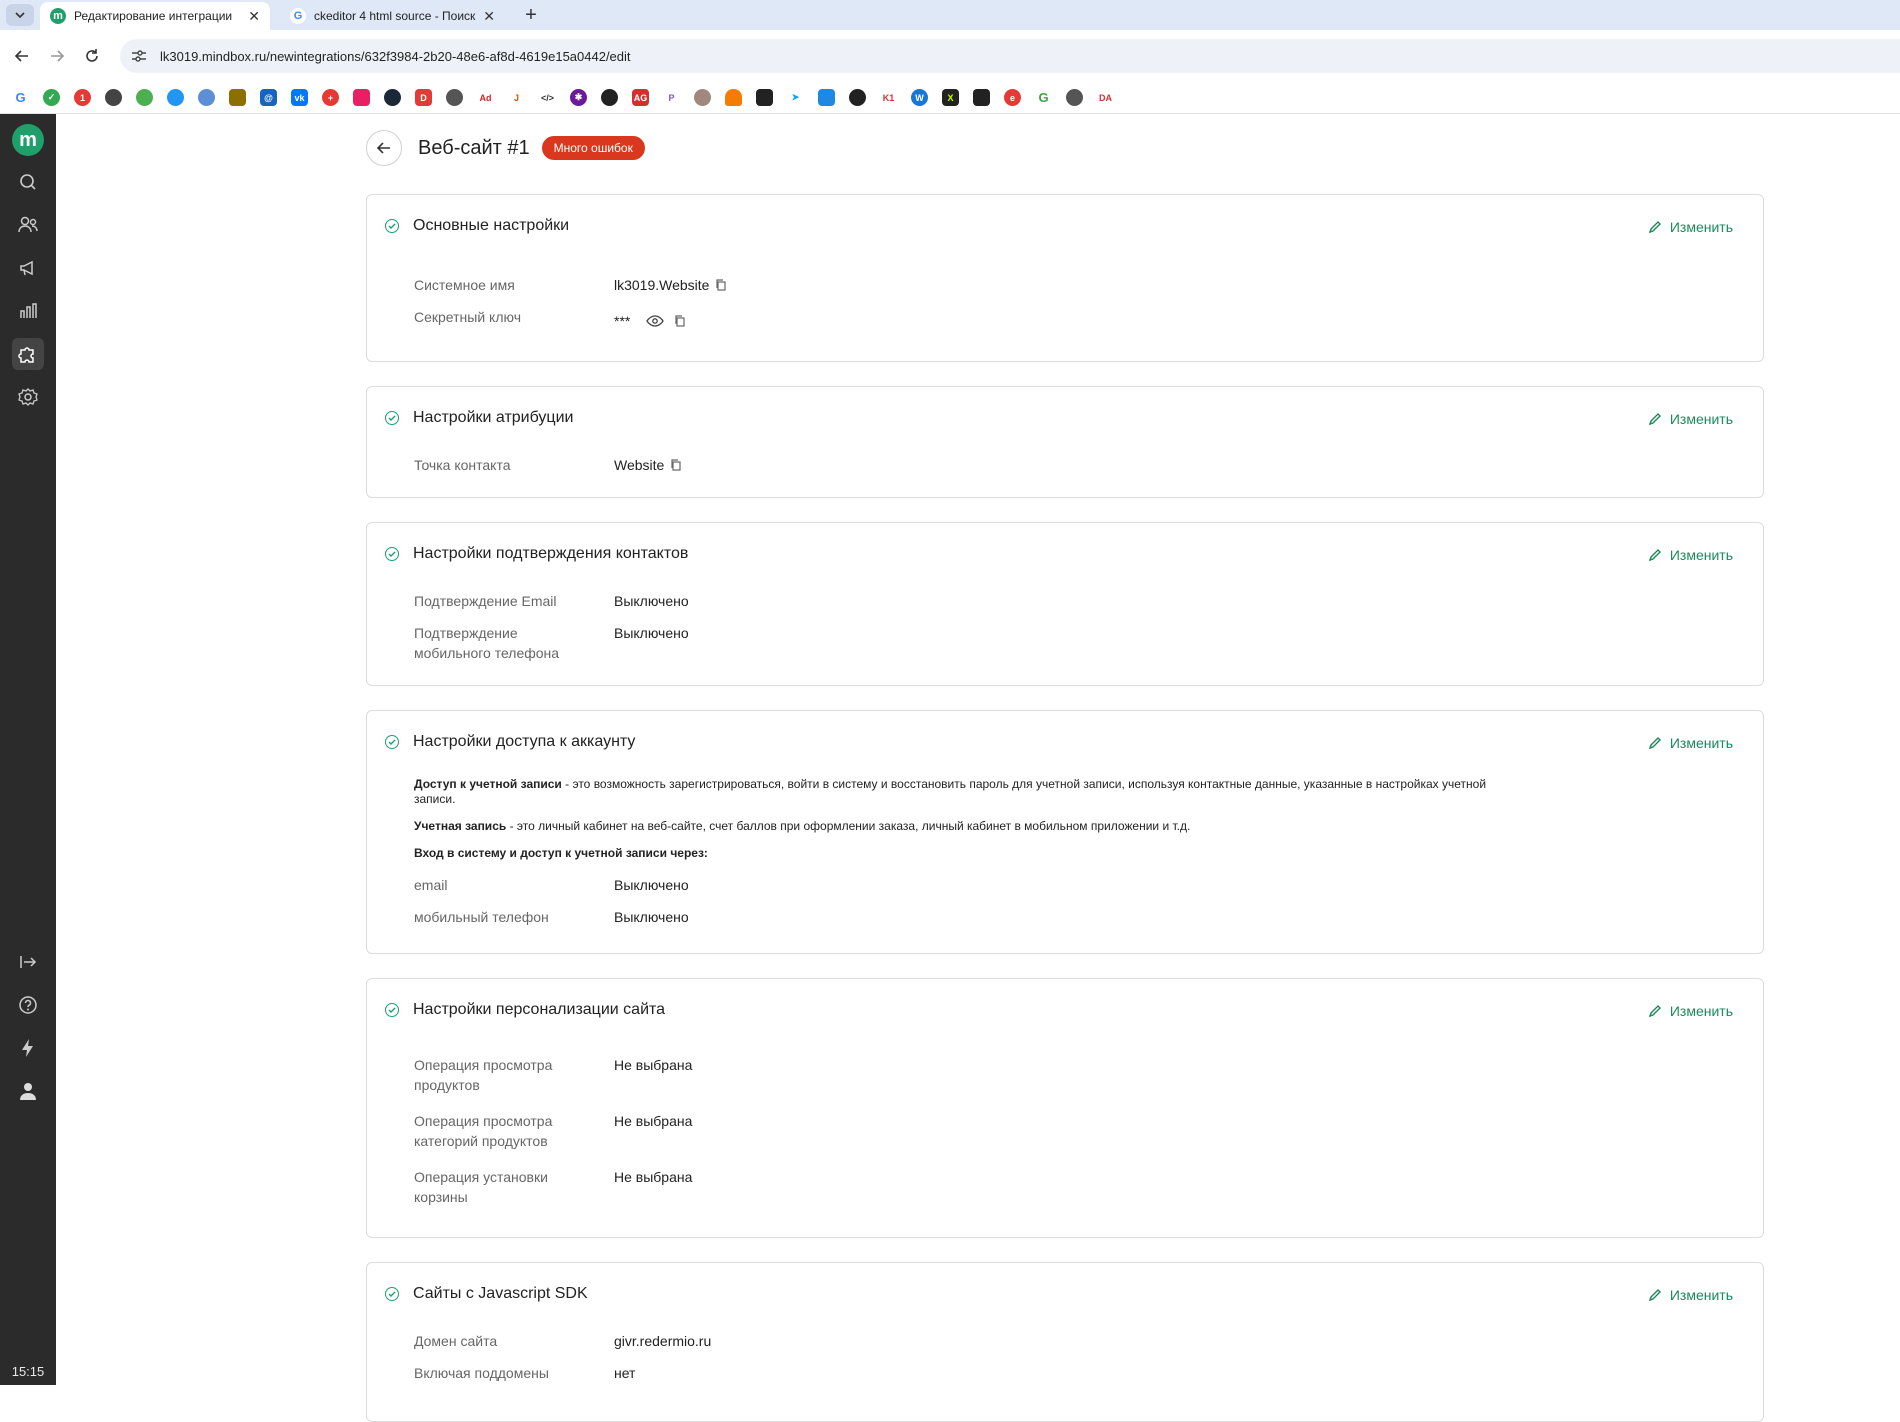  What do you see at coordinates (733, 97) in the screenshot?
I see `cloudflare-bookmark-icon` at bounding box center [733, 97].